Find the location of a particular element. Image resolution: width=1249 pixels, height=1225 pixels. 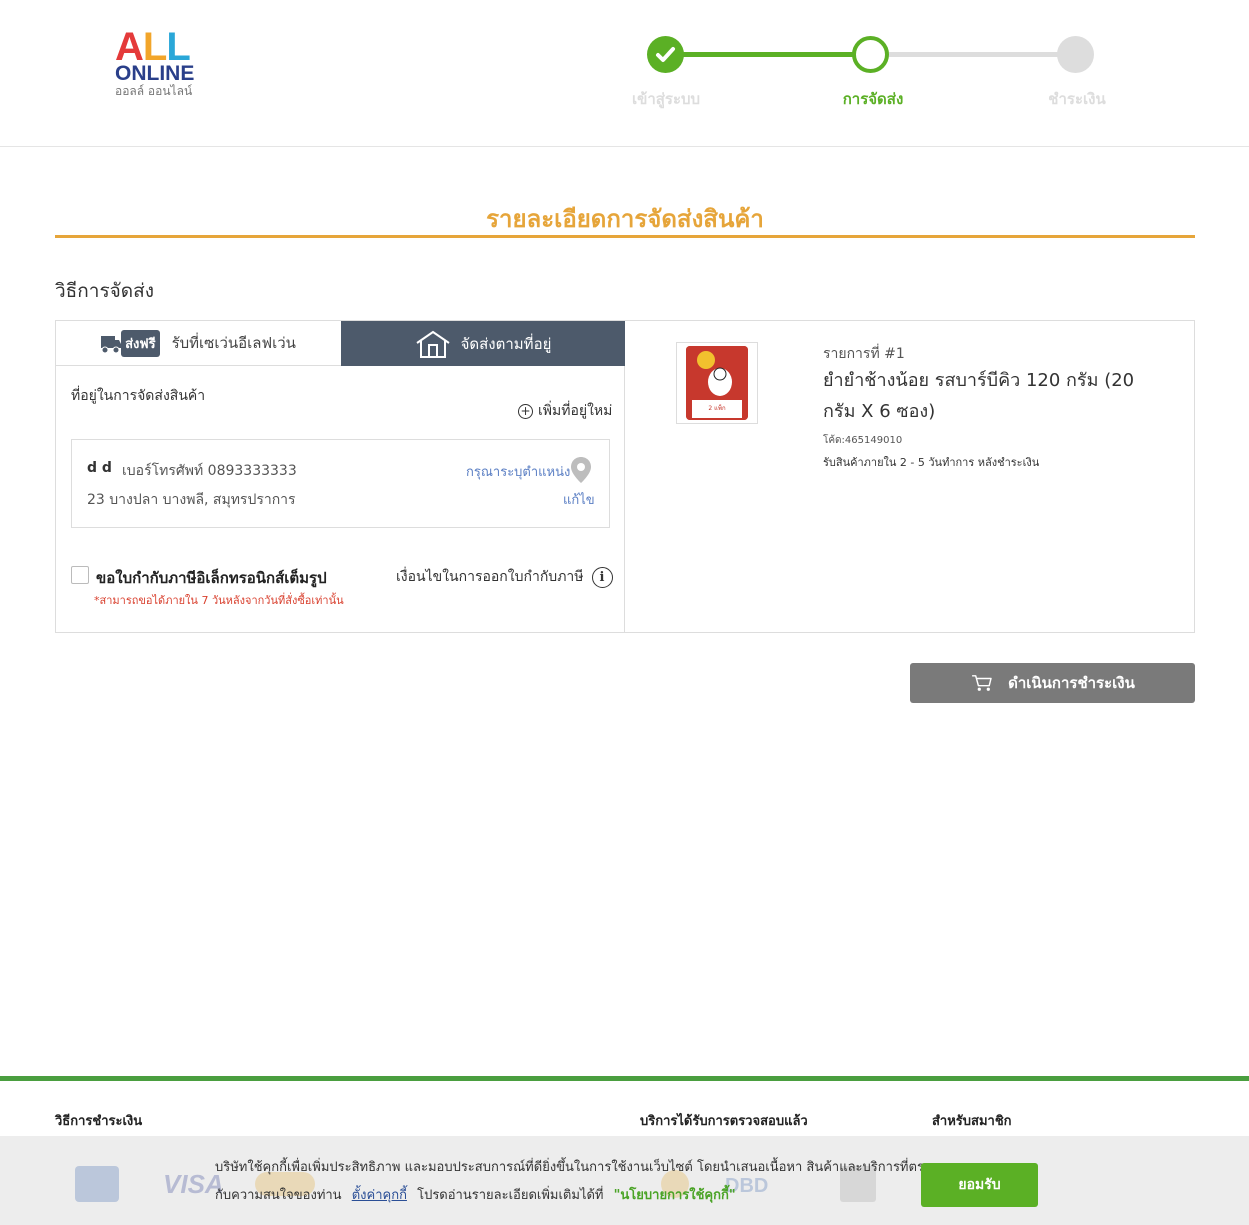

info-icon: i is located at coordinates (602, 577).